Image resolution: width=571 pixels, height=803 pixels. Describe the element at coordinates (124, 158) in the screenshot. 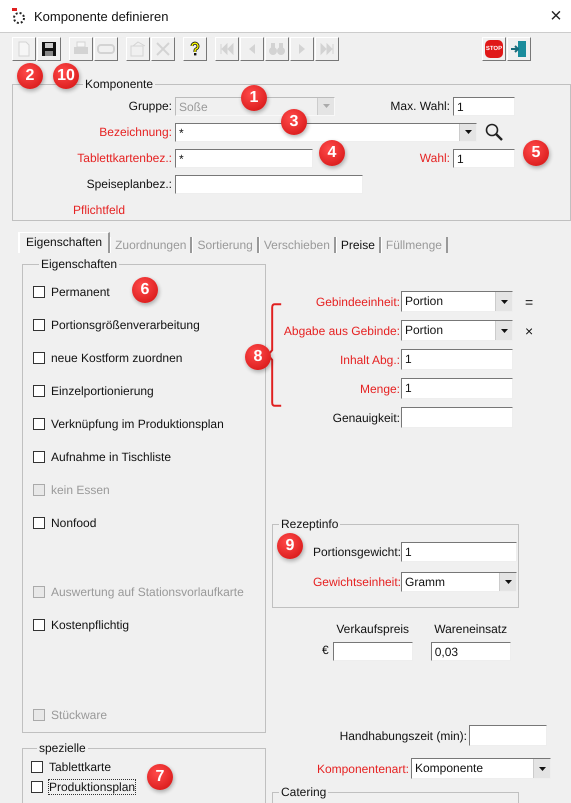

I see `field-label: Tablettkartenbez.:` at that location.